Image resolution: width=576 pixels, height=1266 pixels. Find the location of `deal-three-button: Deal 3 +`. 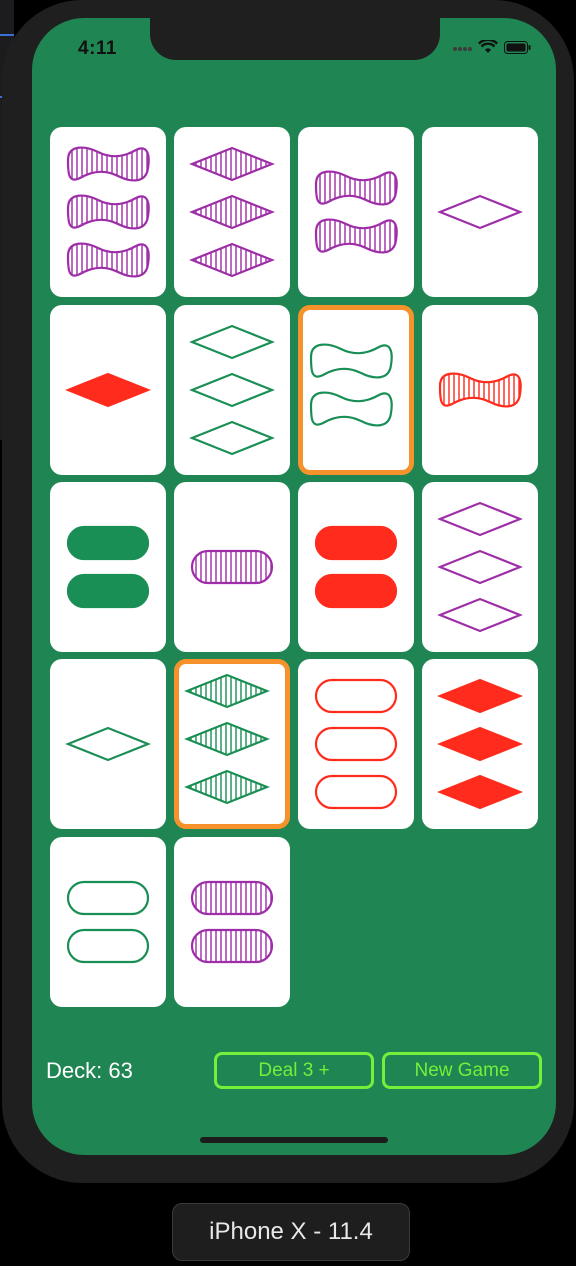

deal-three-button: Deal 3 + is located at coordinates (294, 1070).